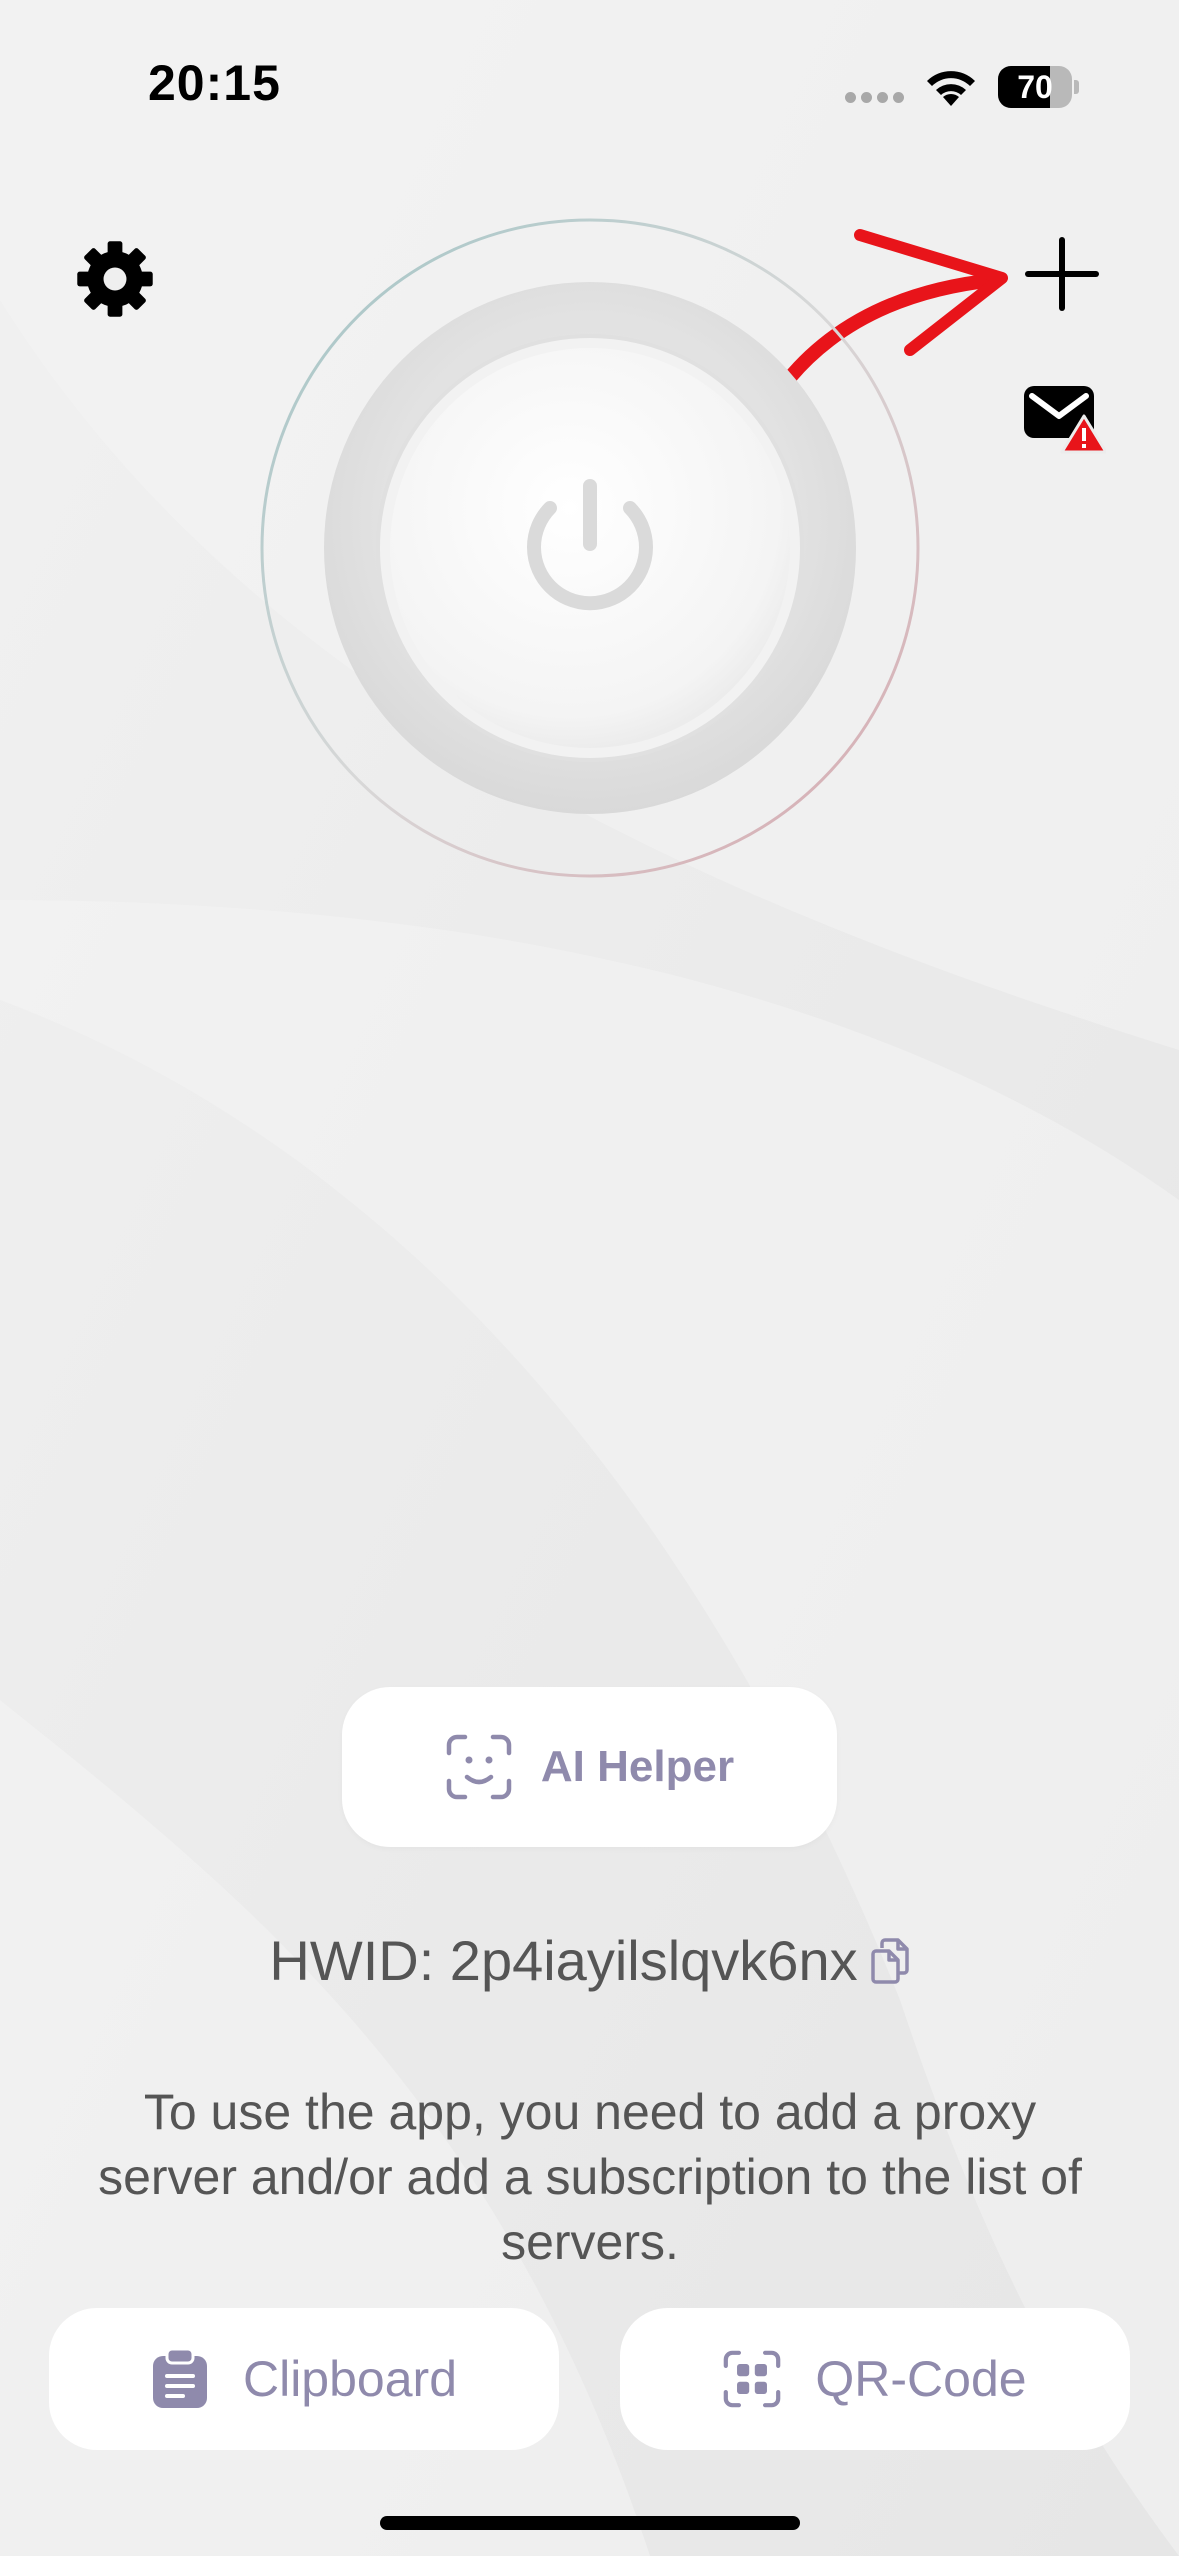 The width and height of the screenshot is (1179, 2556). I want to click on plus-icon, so click(1062, 274).